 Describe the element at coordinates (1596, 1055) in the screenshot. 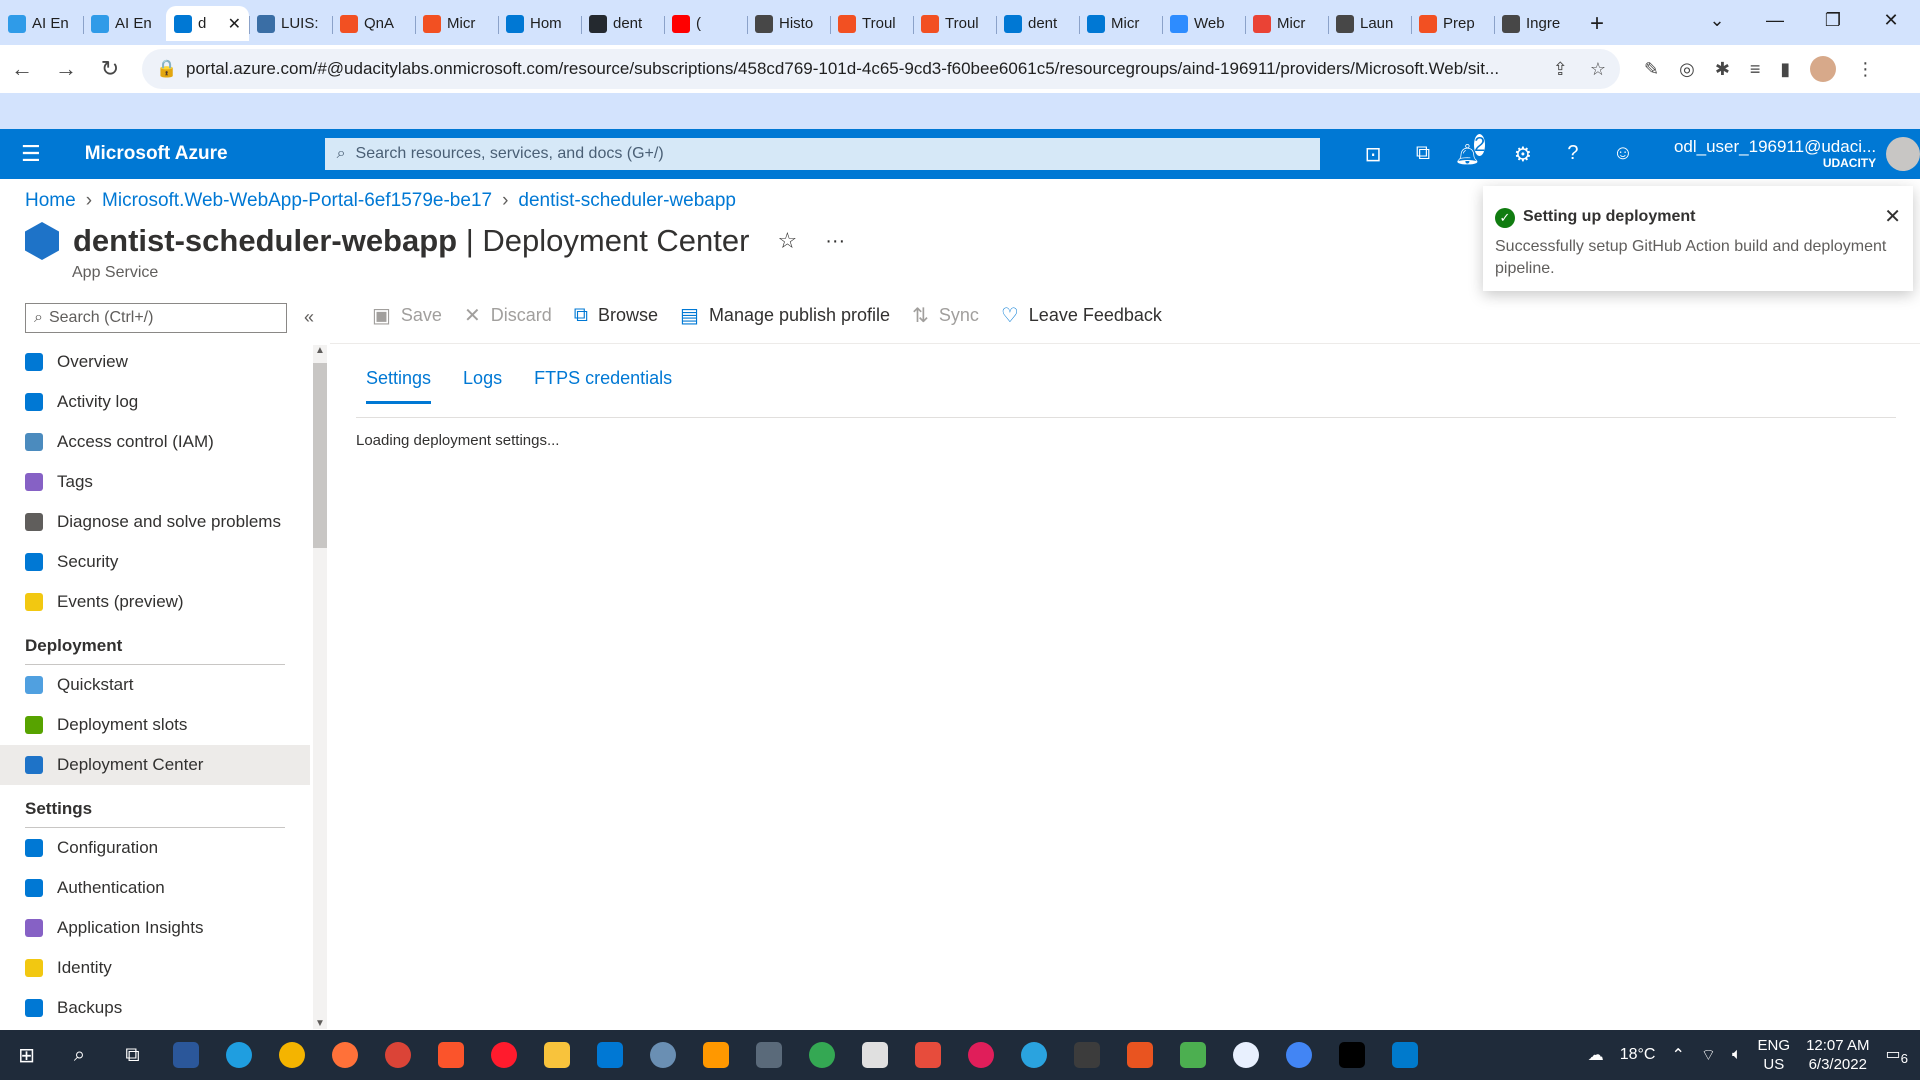

I see `weather-cloud-icon: ☁` at that location.